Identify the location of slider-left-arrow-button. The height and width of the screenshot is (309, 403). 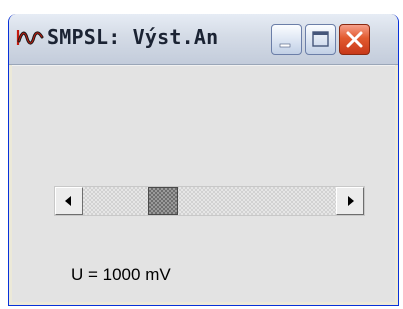
(69, 201).